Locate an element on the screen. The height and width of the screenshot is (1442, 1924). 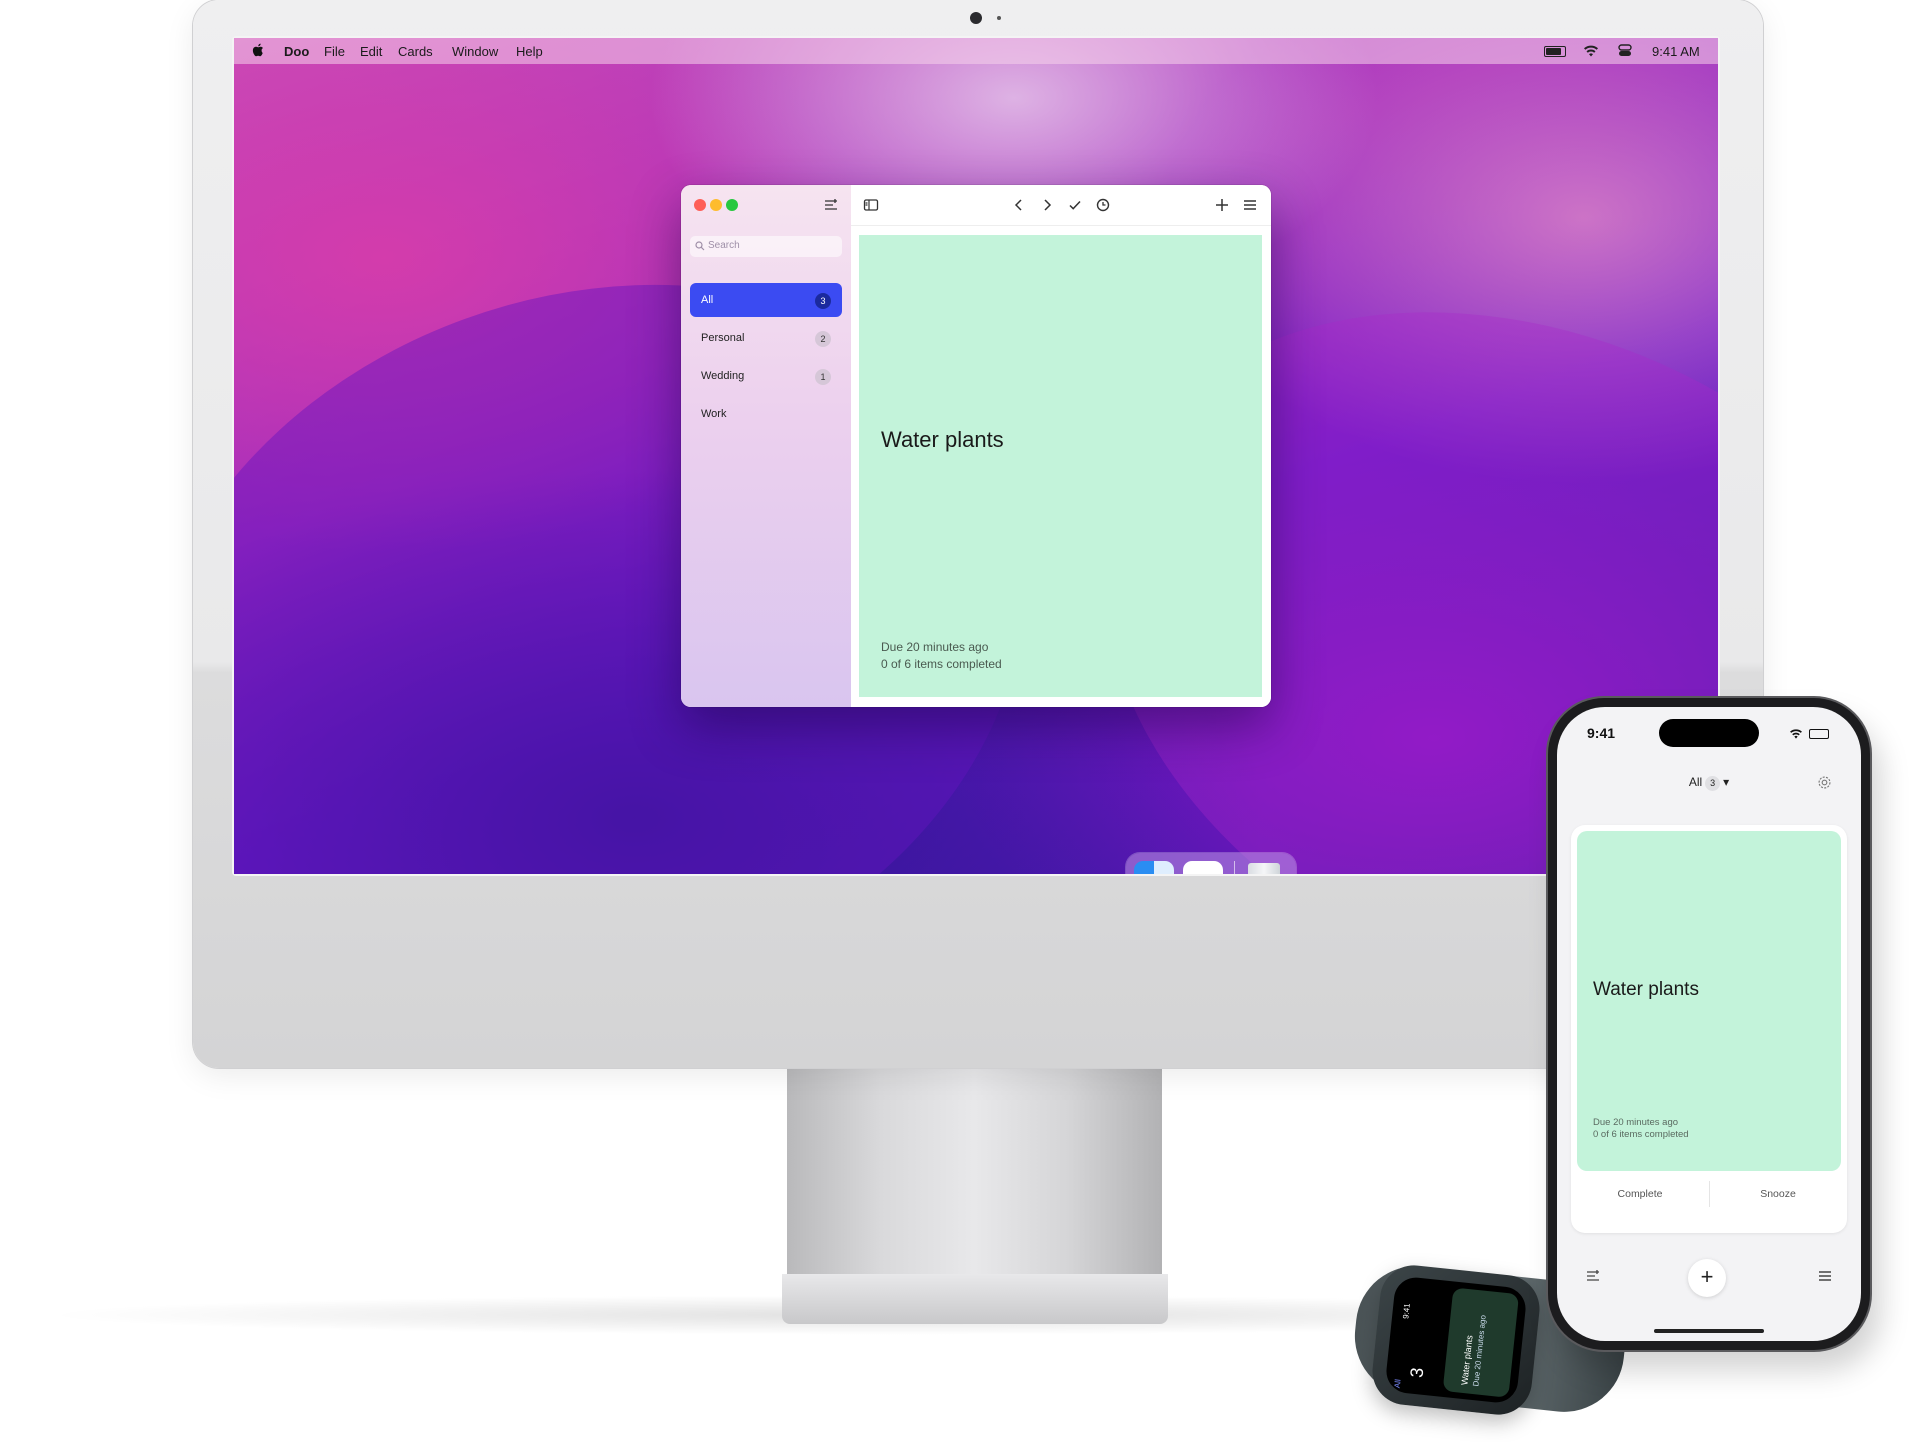
camera is located at coordinates (976, 18).